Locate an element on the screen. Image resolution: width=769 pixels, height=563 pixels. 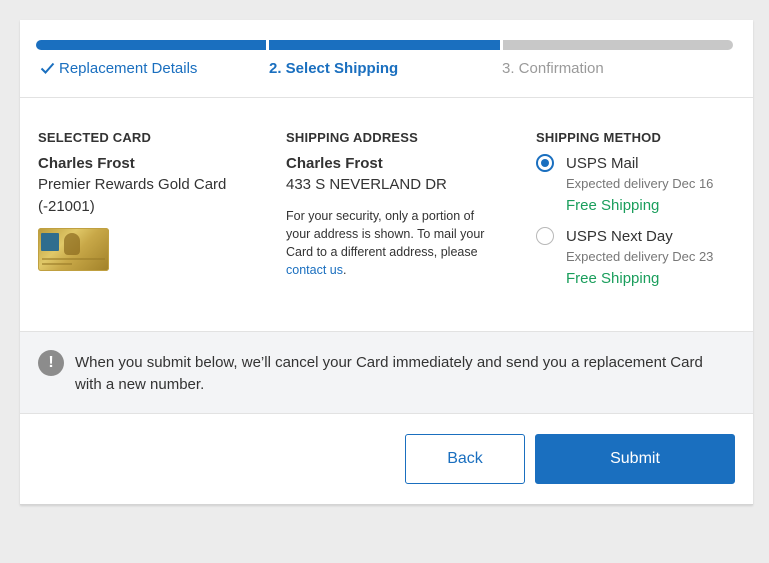
step-label: Replacement Details is located at coordinates (128, 68).